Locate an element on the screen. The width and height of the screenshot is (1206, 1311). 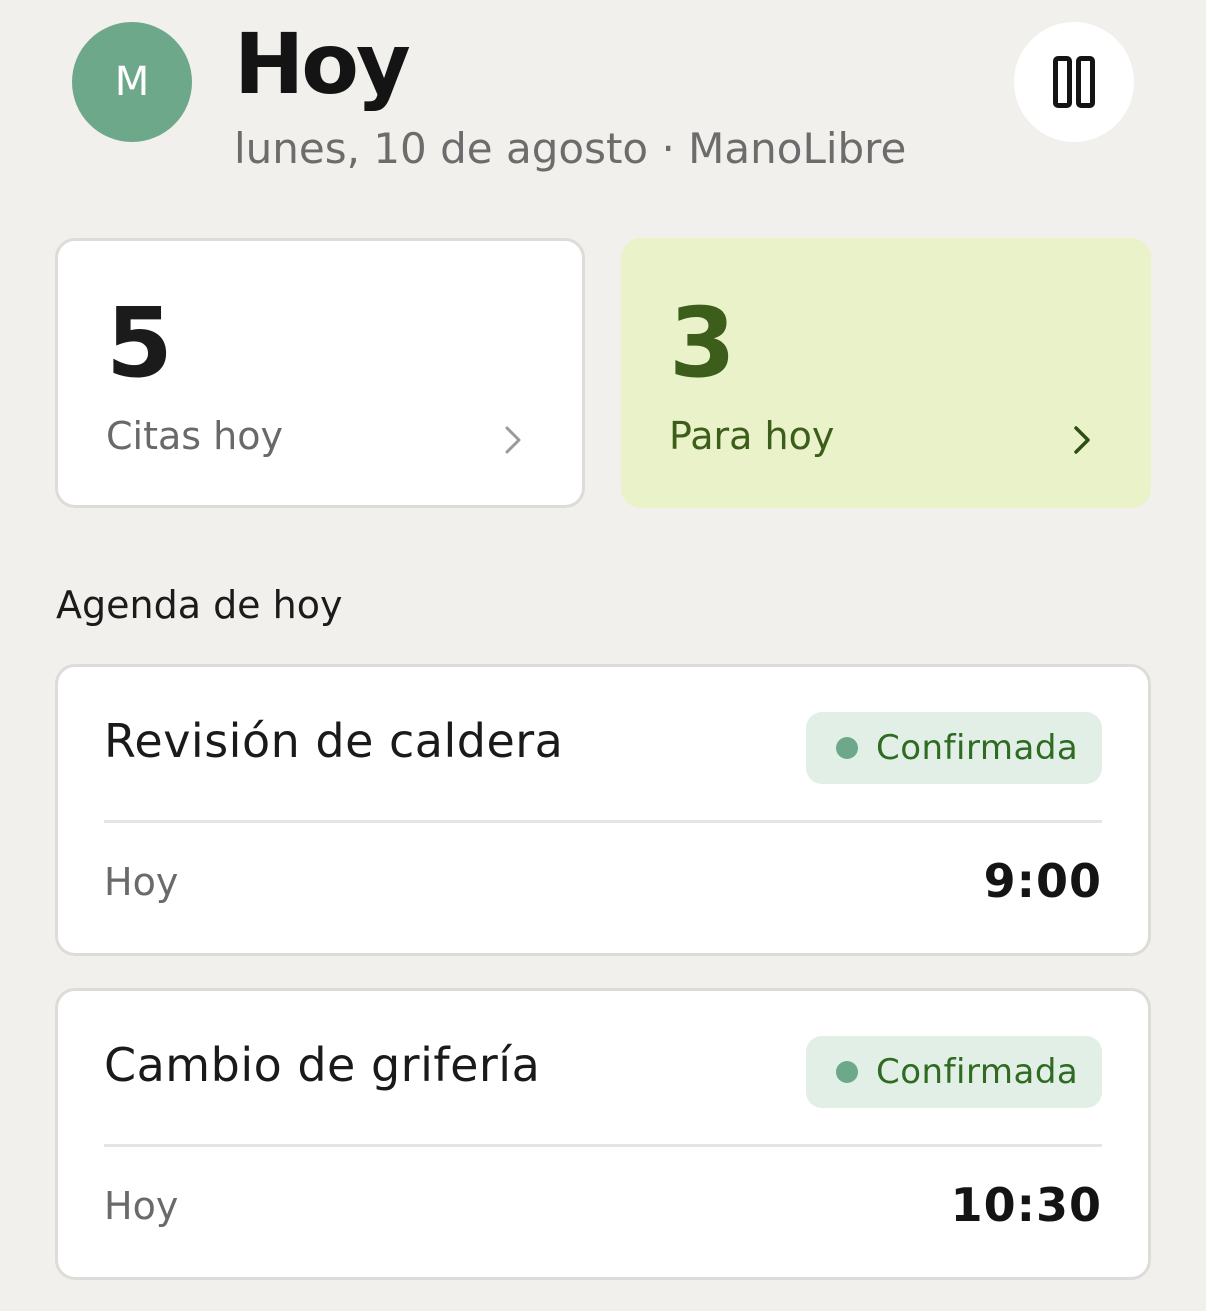
section-title: Agenda de hoy is located at coordinates (199, 605).